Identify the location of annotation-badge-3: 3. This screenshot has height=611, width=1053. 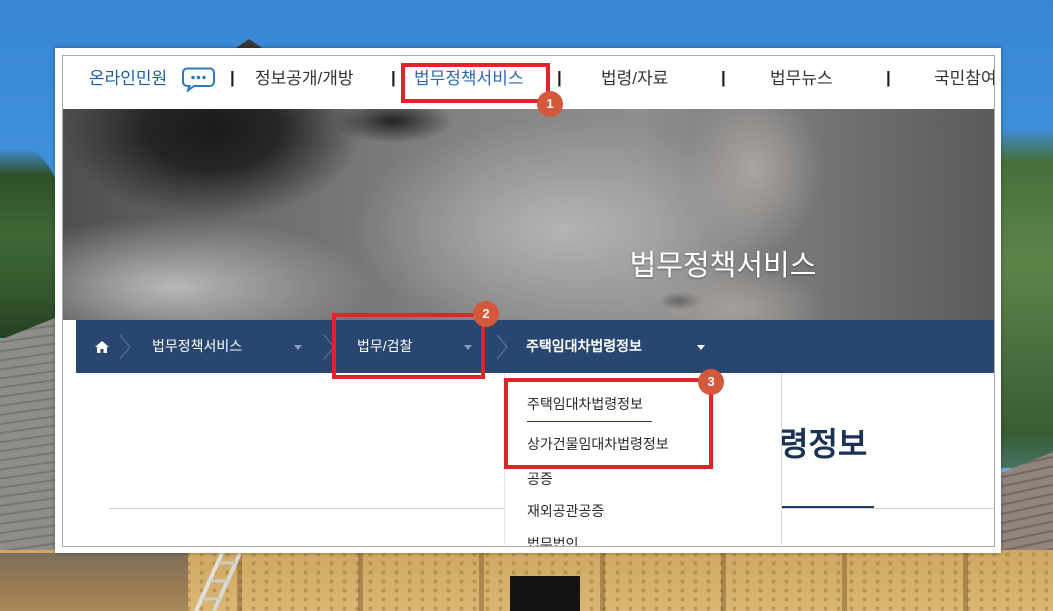
(711, 382).